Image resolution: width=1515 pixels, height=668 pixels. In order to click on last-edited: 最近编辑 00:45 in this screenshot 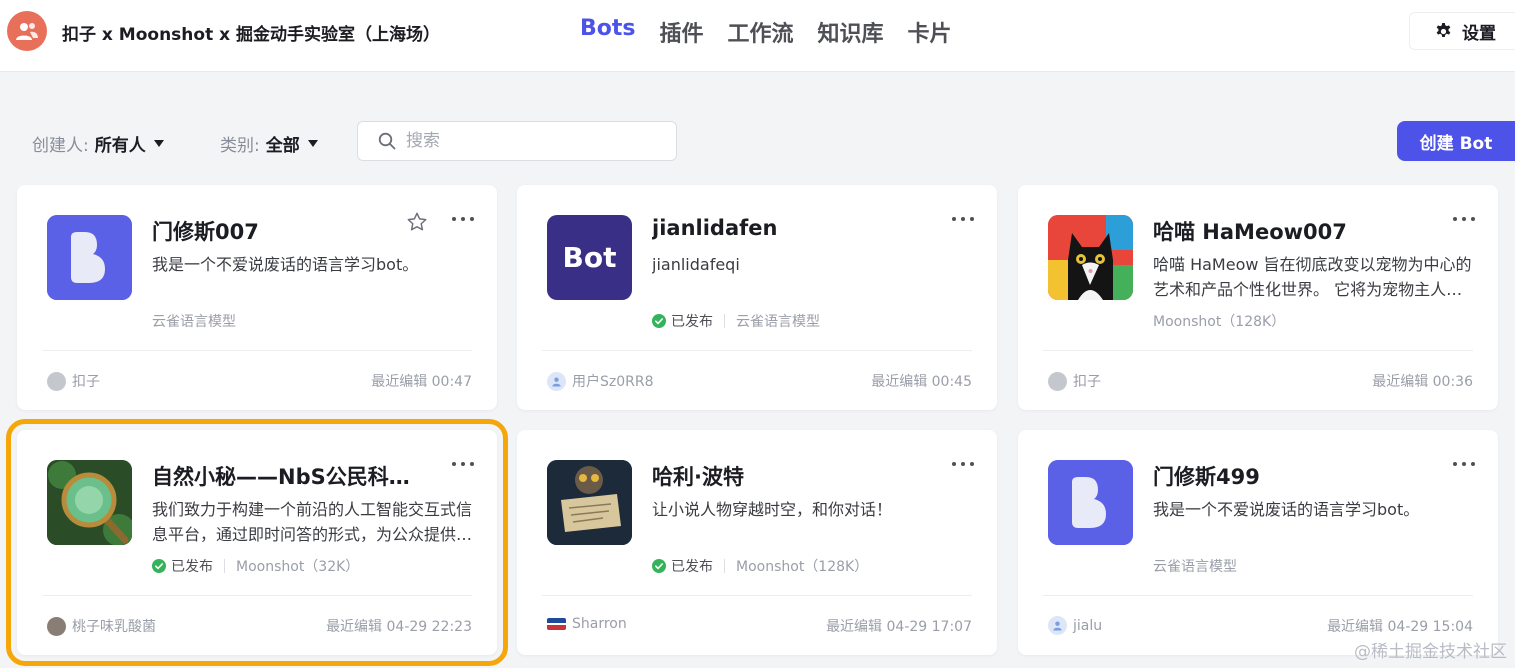, I will do `click(921, 382)`.